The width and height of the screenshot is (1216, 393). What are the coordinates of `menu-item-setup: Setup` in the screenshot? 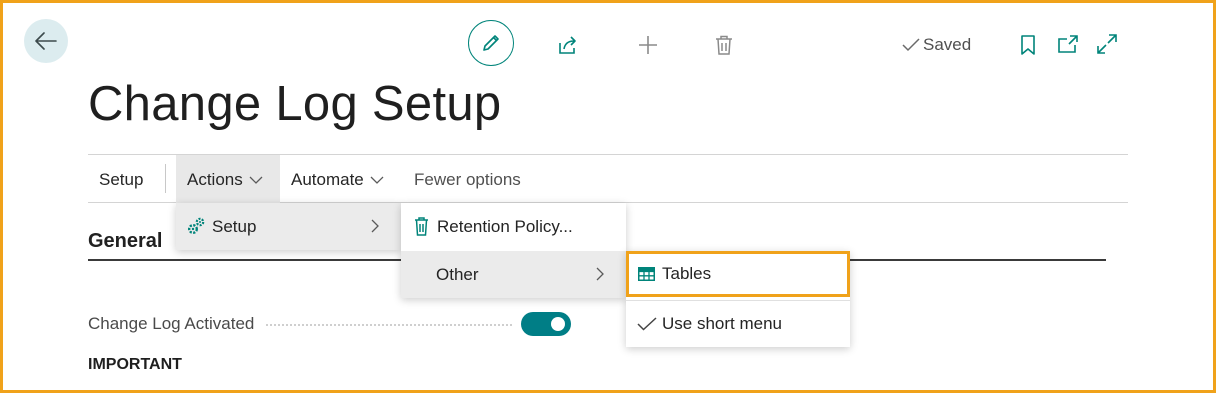 It's located at (288, 226).